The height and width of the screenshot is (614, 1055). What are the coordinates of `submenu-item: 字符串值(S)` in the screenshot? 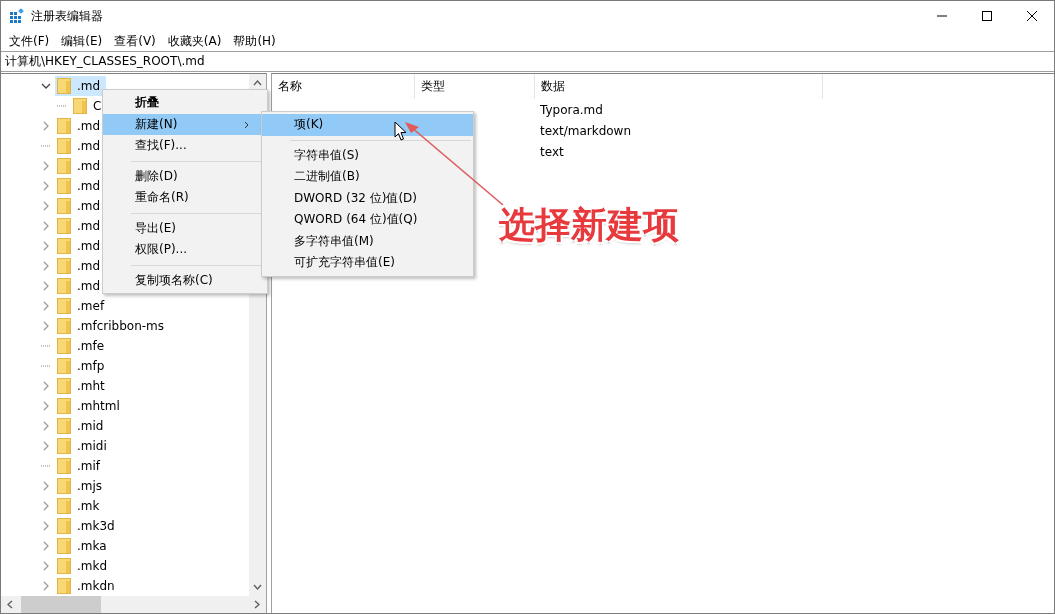 It's located at (367, 155).